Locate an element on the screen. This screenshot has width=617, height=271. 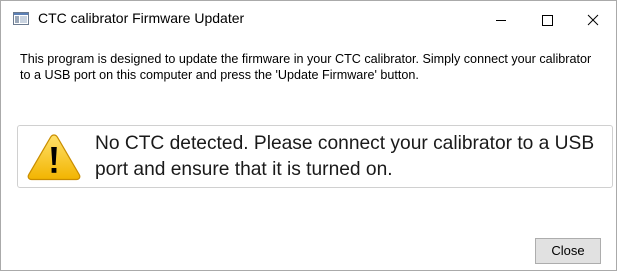
title-bar: CTC calibrator Firmware Updater is located at coordinates (308, 18).